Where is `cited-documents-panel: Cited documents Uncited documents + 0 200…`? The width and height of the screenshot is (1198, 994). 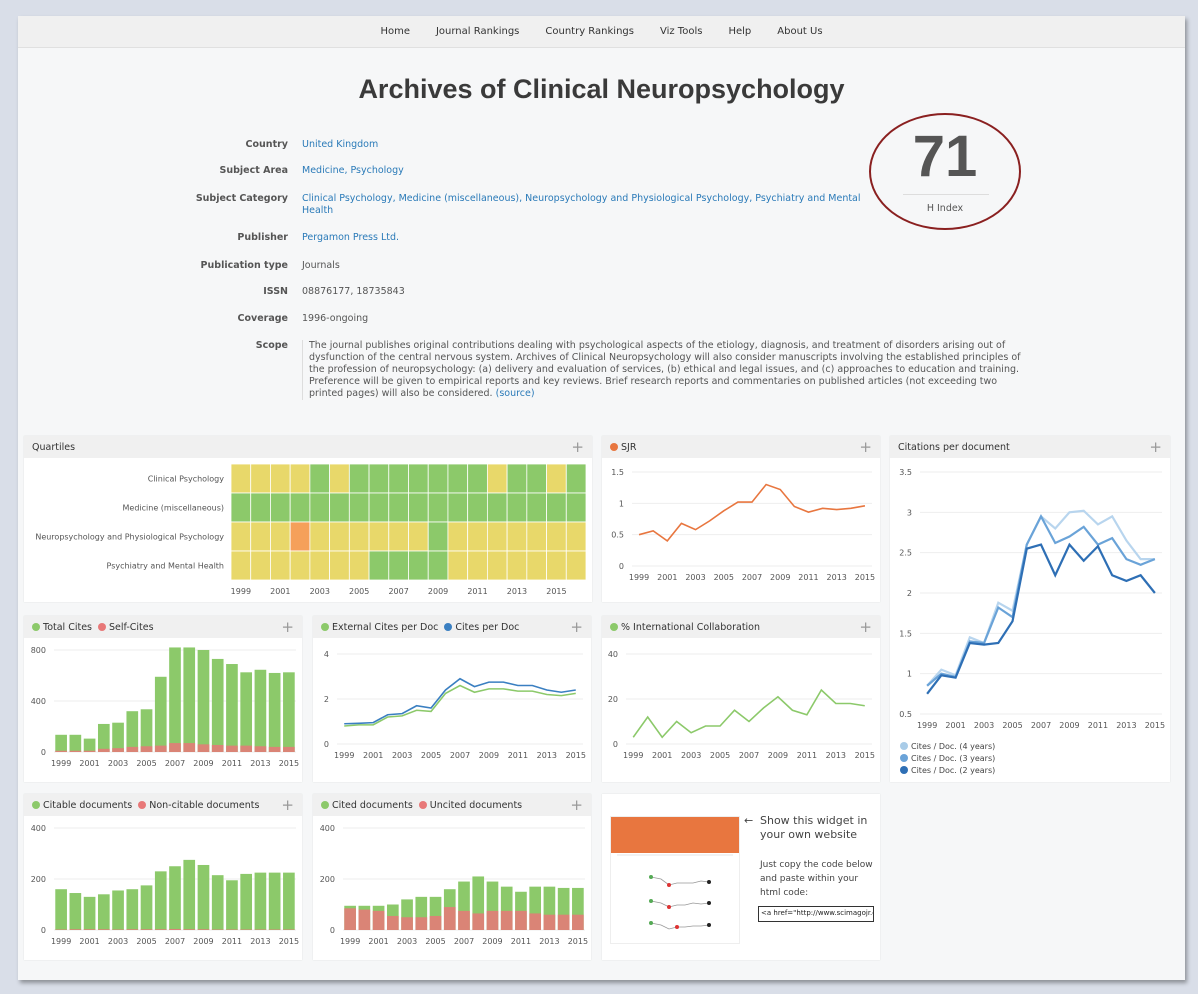 cited-documents-panel: Cited documents Uncited documents + 0 200… is located at coordinates (452, 877).